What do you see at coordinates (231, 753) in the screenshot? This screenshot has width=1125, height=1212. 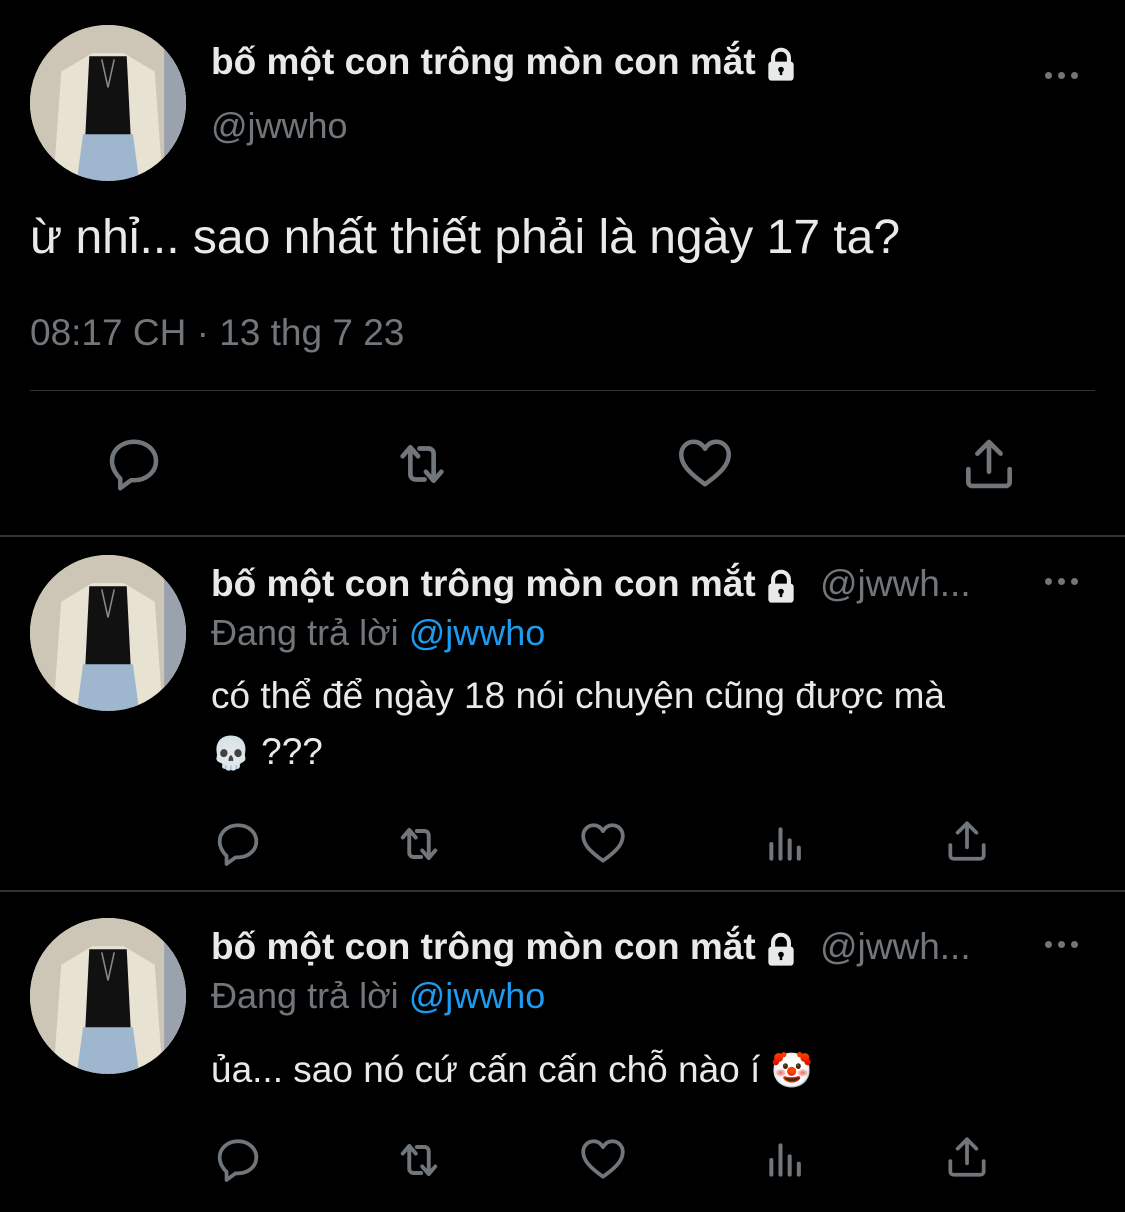 I see `skull-emoji: 💀` at bounding box center [231, 753].